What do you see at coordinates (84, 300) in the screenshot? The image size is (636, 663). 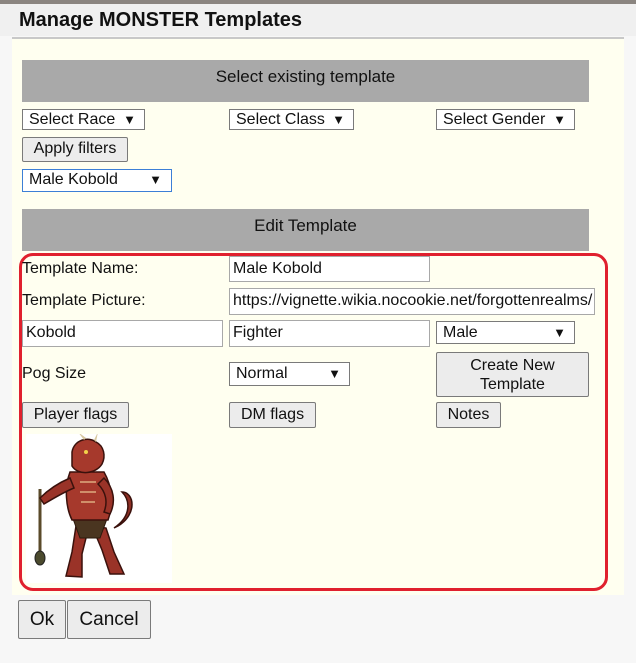 I see `template-picture-label: Template Picture:` at bounding box center [84, 300].